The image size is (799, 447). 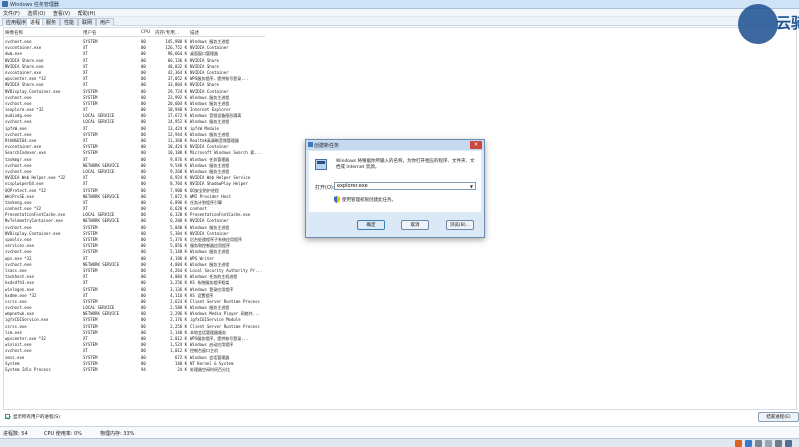 What do you see at coordinates (471, 186) in the screenshot?
I see `chevron-down-icon: ▼` at bounding box center [471, 186].